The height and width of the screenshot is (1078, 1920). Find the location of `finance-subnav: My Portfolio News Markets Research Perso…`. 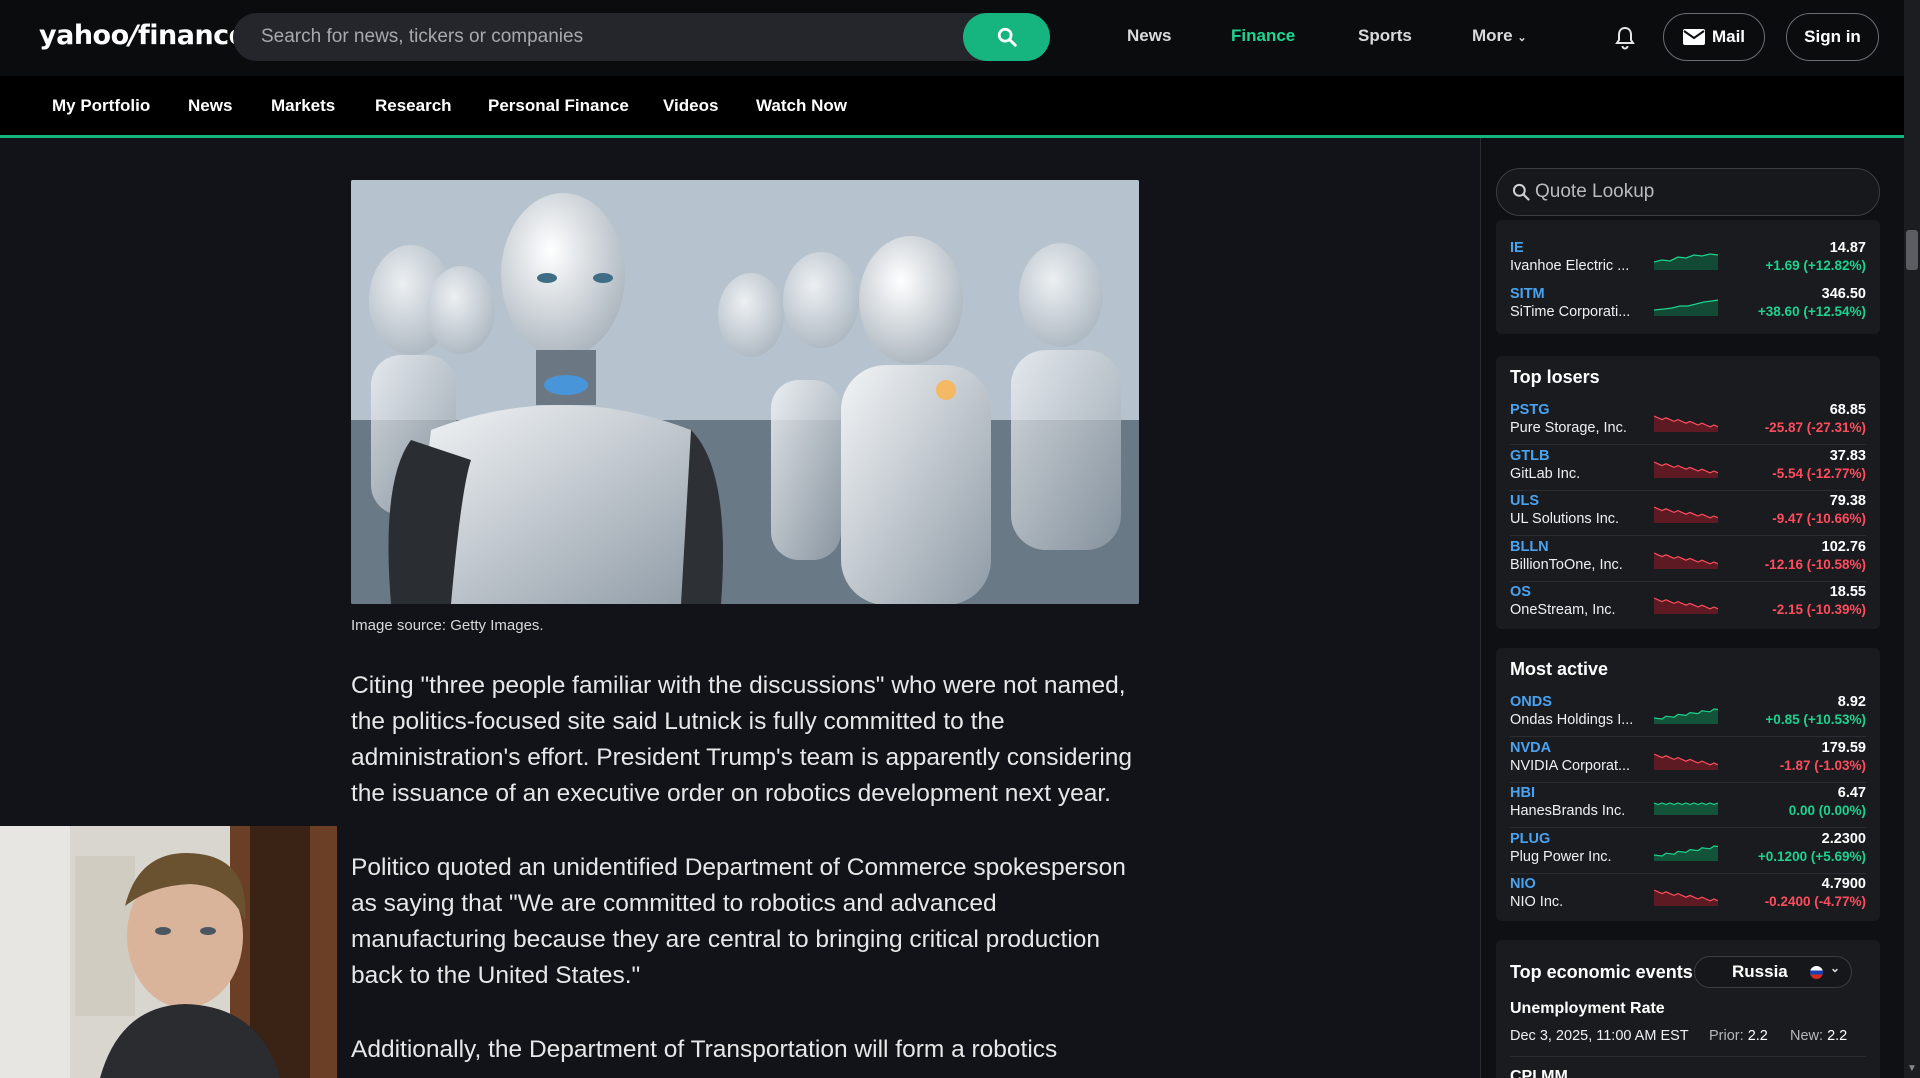

finance-subnav: My Portfolio News Markets Research Perso… is located at coordinates (952, 107).